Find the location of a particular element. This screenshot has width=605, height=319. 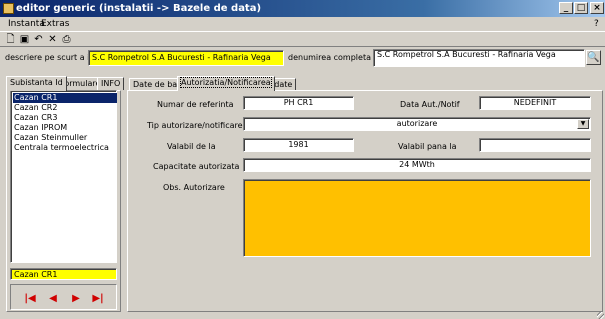

capacity-label: Capacitate autorizata is located at coordinates (196, 166).